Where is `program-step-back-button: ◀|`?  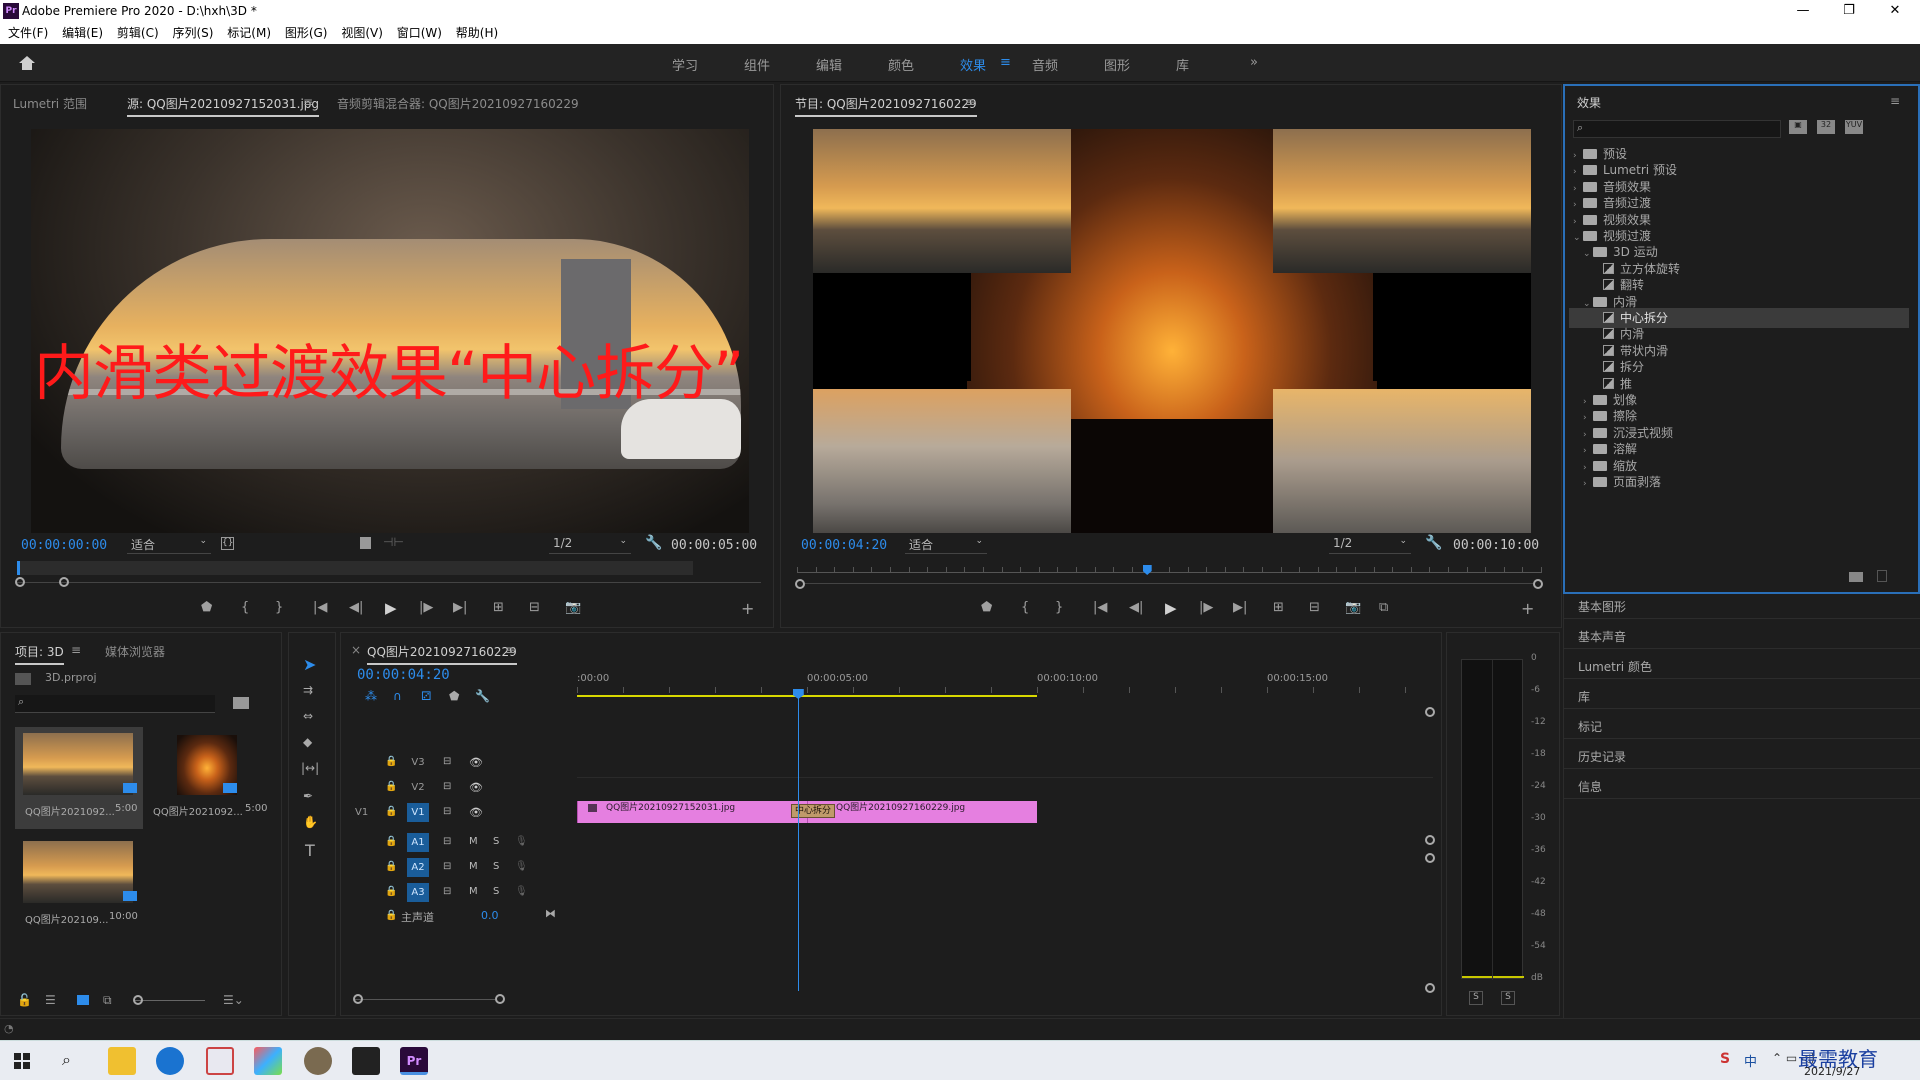 program-step-back-button: ◀| is located at coordinates (1136, 607).